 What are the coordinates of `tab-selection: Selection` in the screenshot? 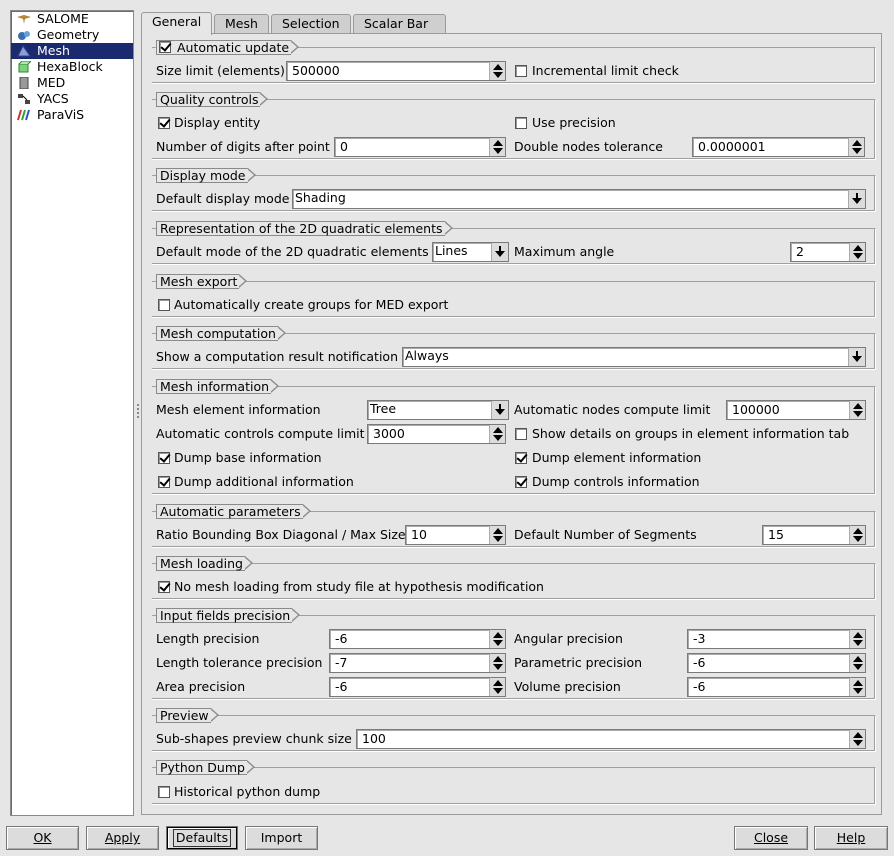 It's located at (311, 24).